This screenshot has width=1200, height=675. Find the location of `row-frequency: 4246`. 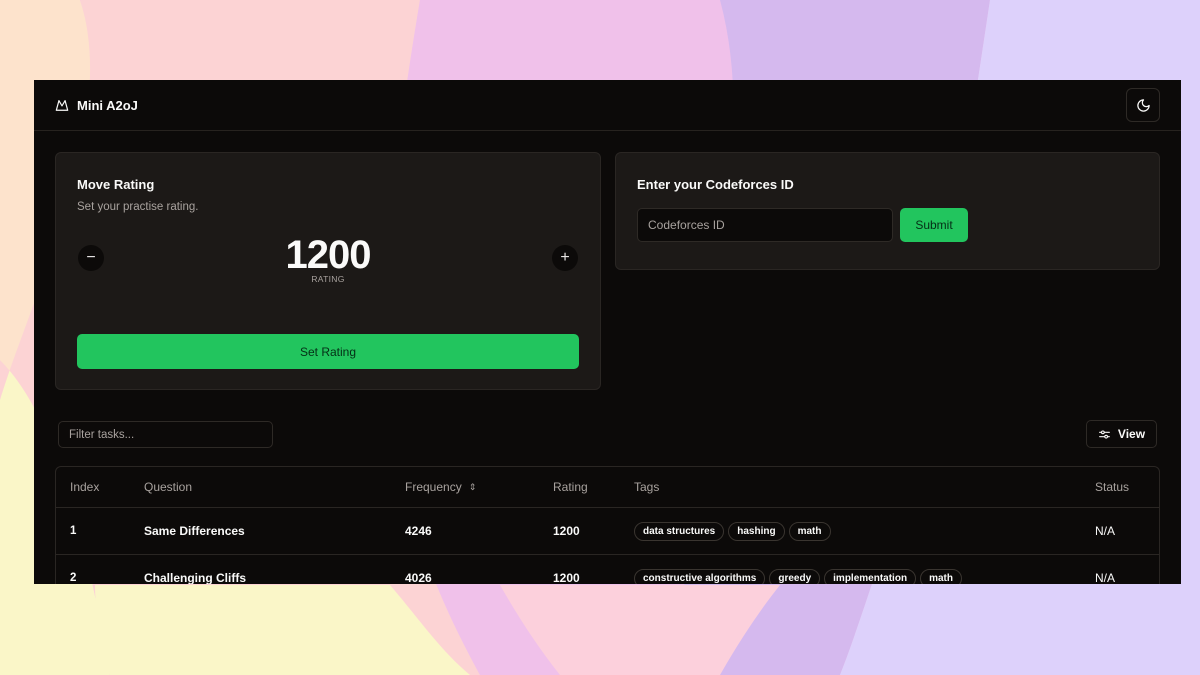

row-frequency: 4246 is located at coordinates (418, 531).